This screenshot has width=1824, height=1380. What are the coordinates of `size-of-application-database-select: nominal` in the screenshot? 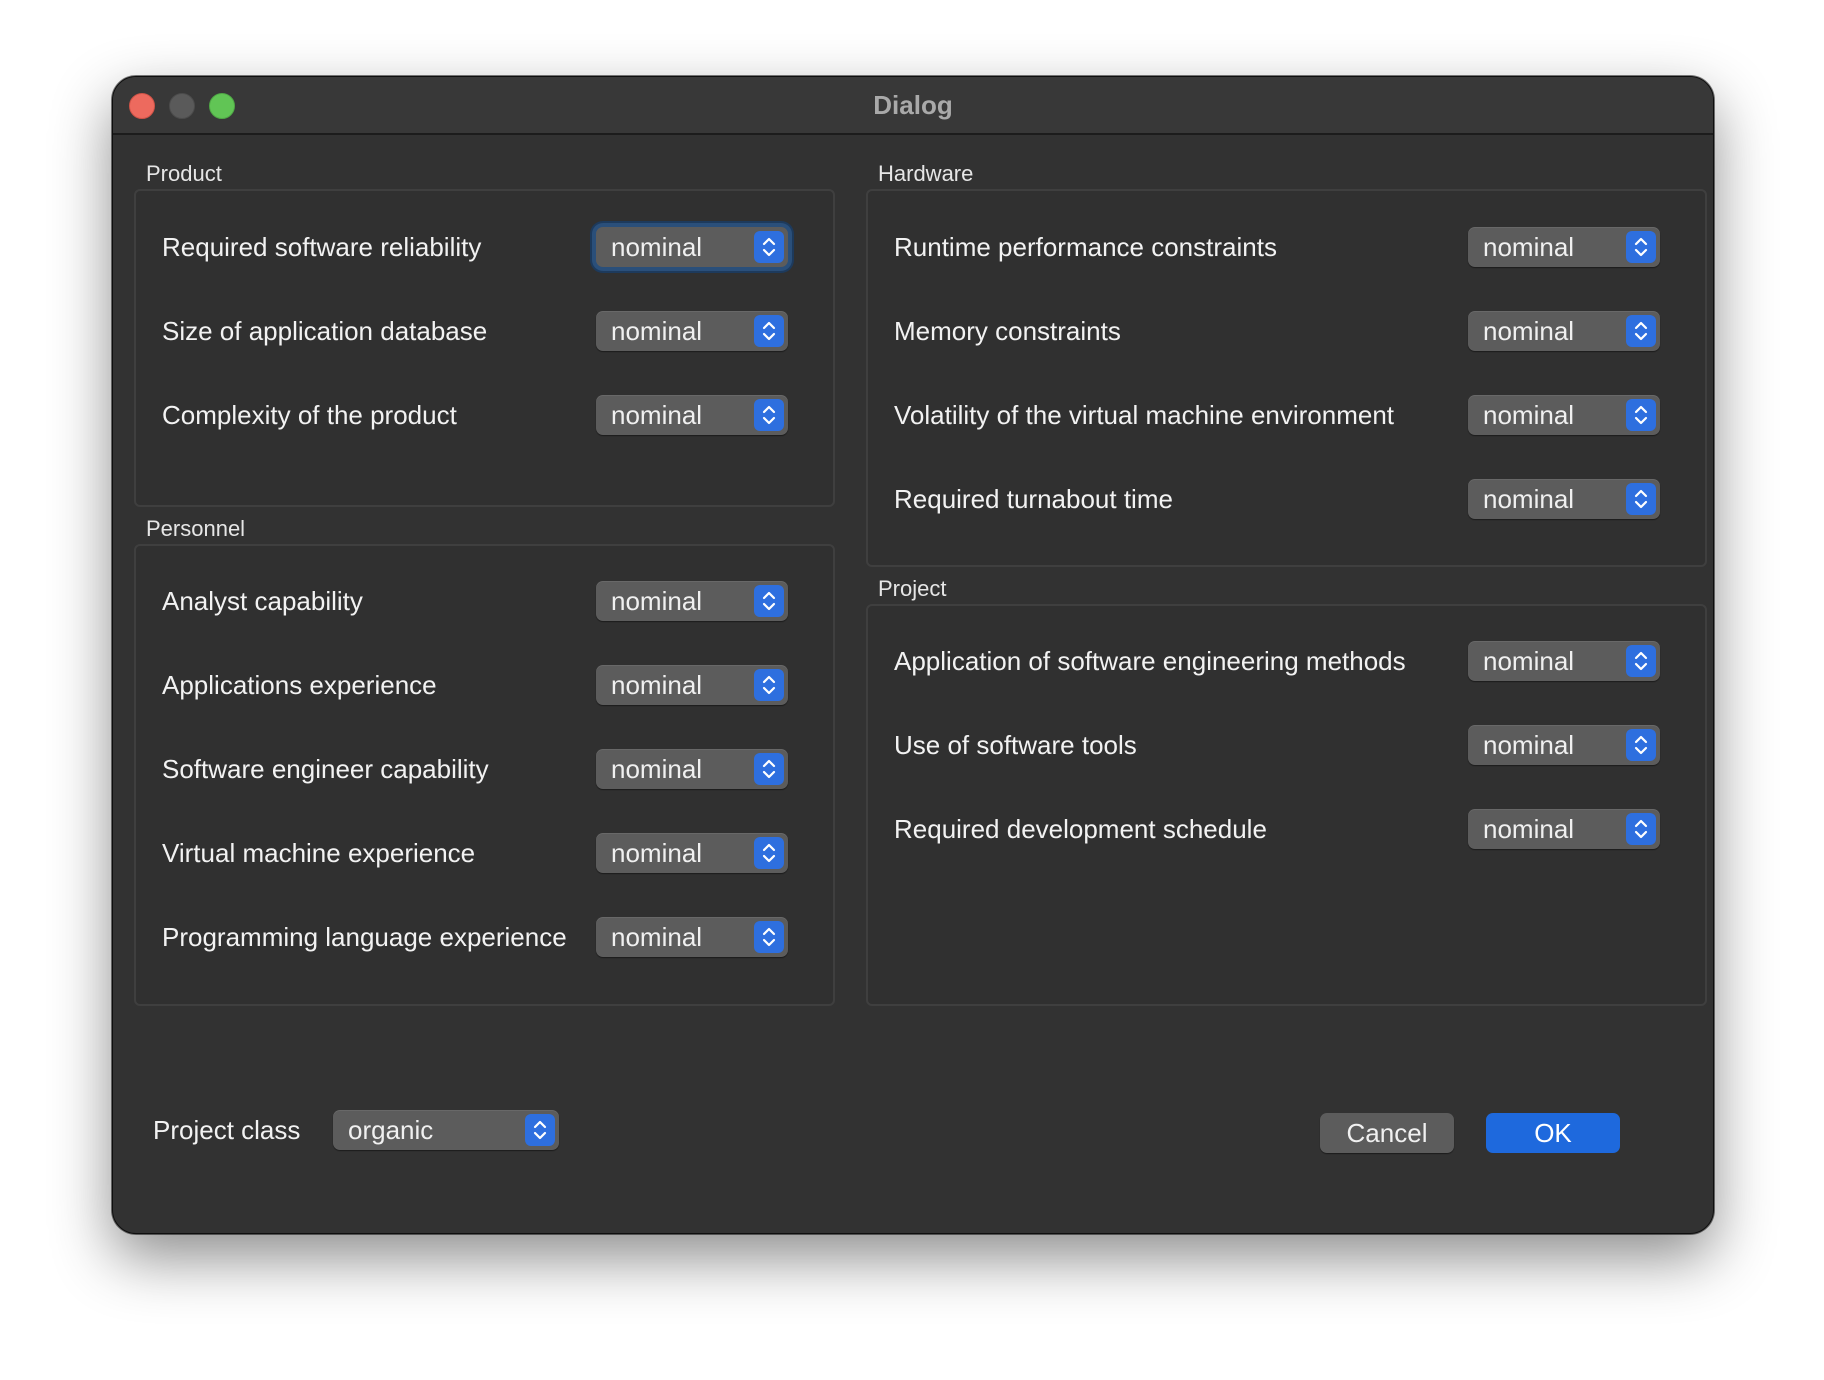 It's located at (692, 331).